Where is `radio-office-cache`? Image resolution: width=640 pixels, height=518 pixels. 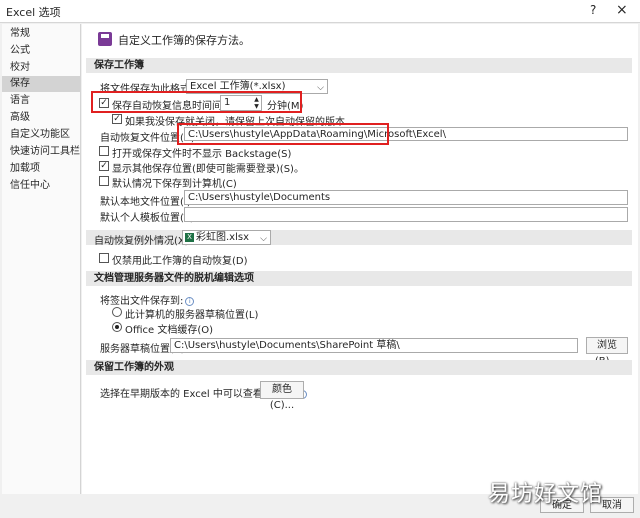
radio-office-cache is located at coordinates (117, 327).